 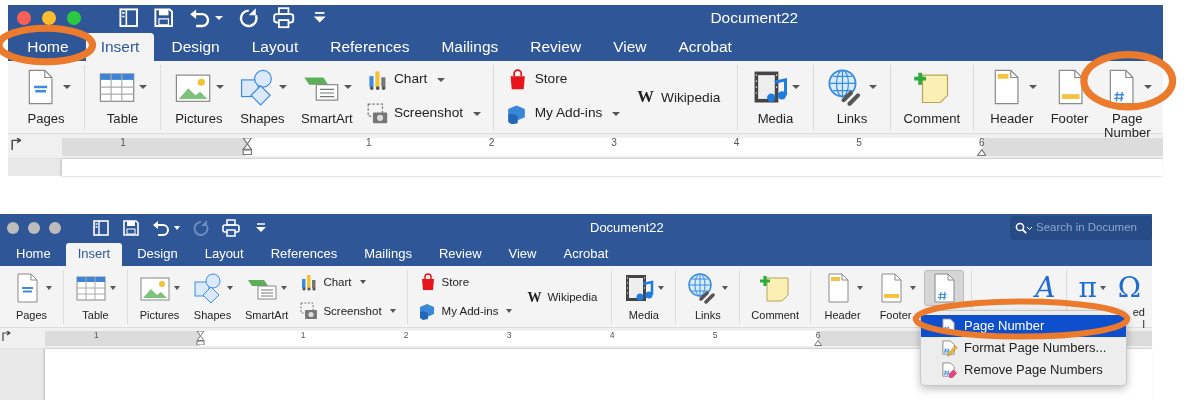 What do you see at coordinates (1092, 288) in the screenshot?
I see `ribbon-button: π` at bounding box center [1092, 288].